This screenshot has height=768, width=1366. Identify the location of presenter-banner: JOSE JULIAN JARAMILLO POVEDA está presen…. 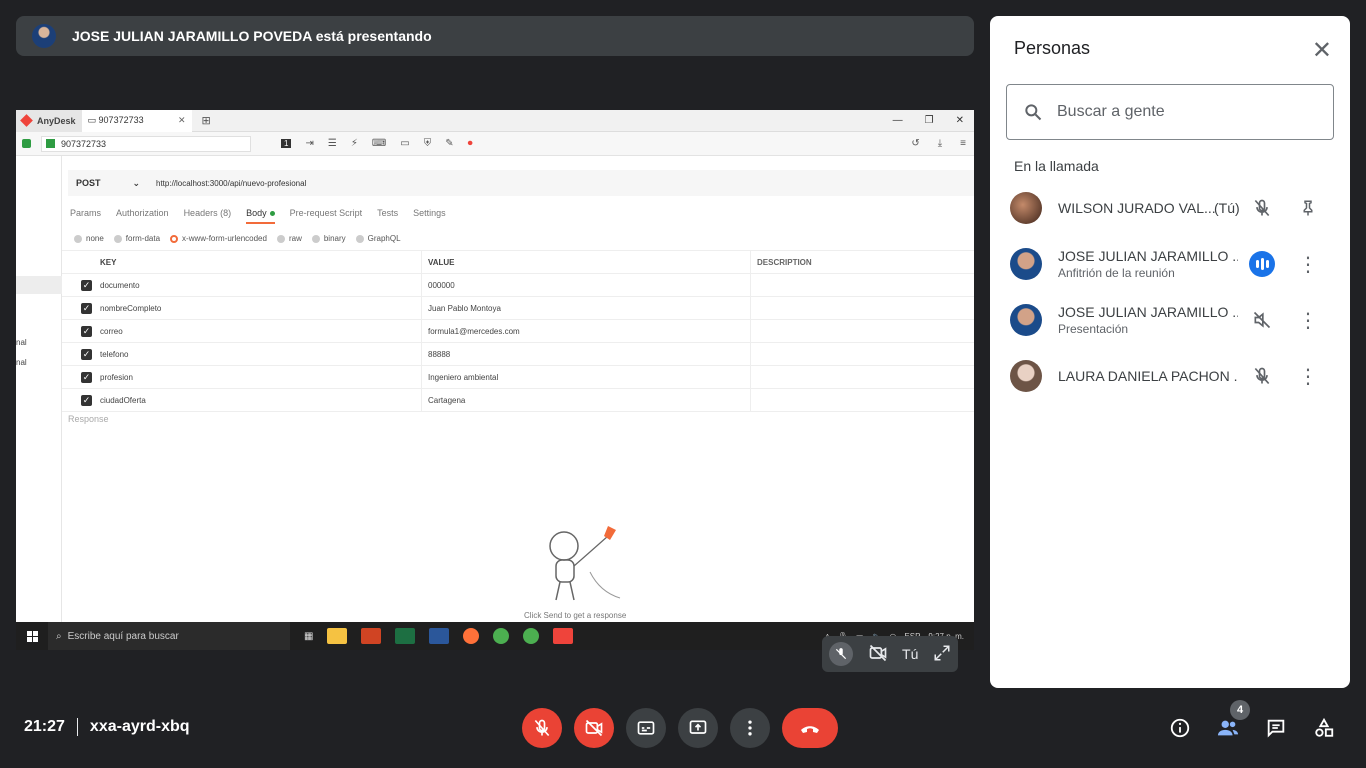
(495, 36).